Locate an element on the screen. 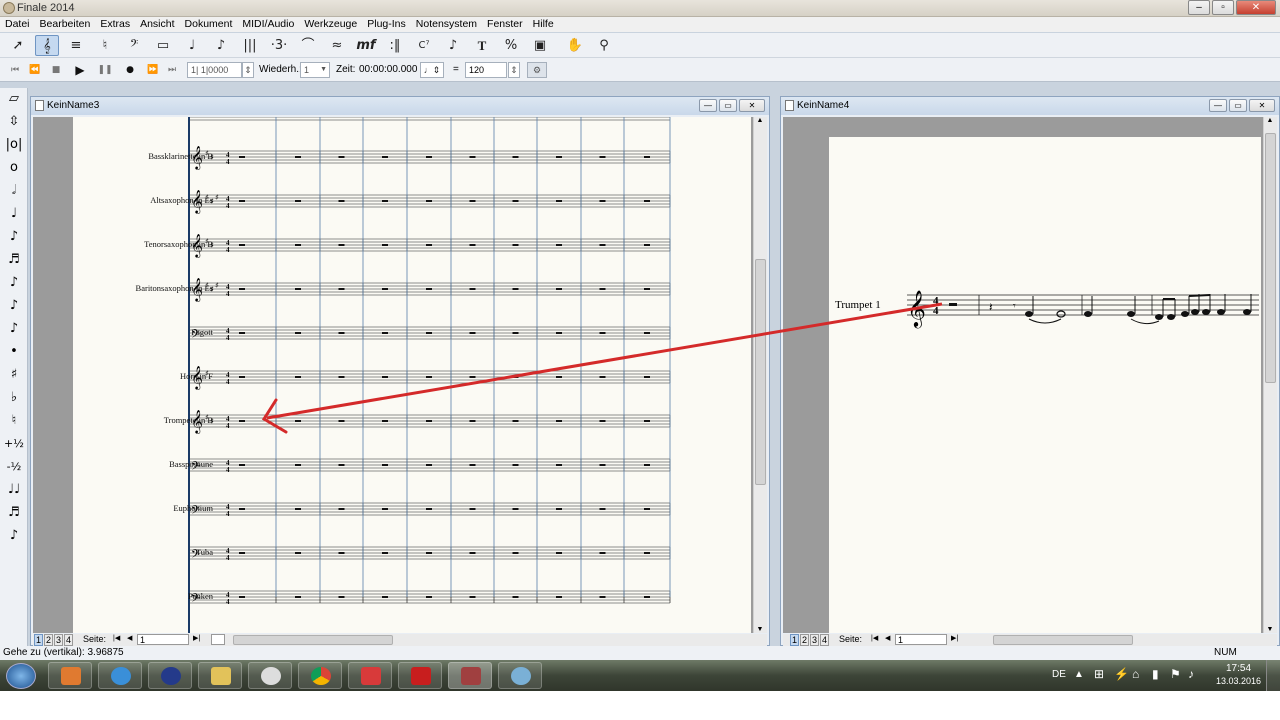  tuplet-tool-icon: ·3· is located at coordinates (279, 45).